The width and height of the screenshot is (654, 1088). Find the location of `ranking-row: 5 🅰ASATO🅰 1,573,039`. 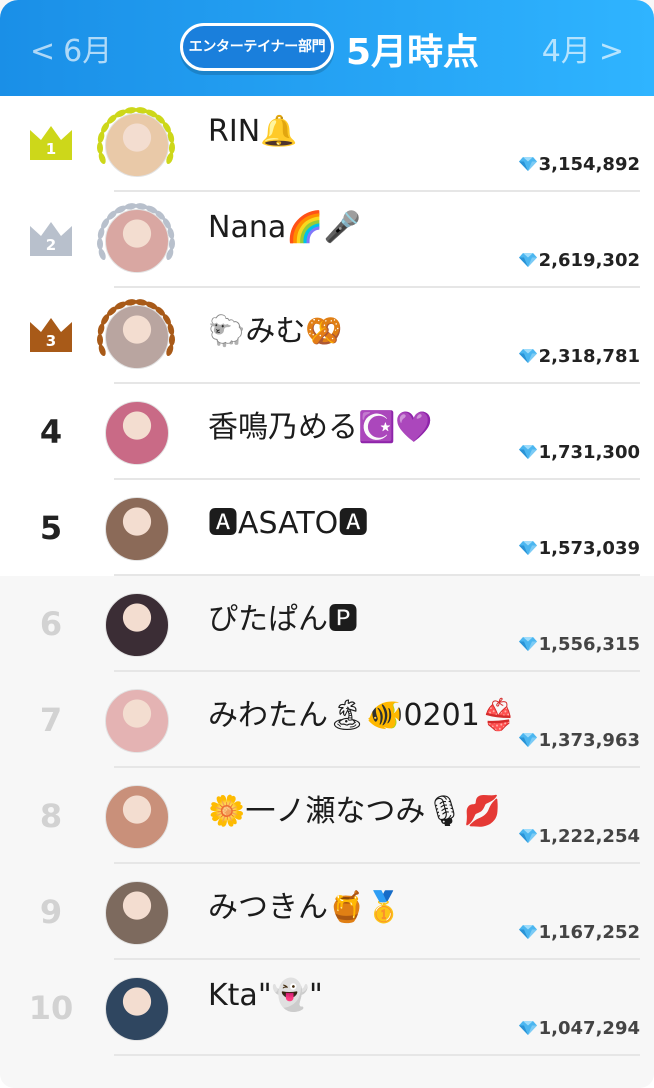

ranking-row: 5 🅰ASATO🅰 1,573,039 is located at coordinates (327, 528).